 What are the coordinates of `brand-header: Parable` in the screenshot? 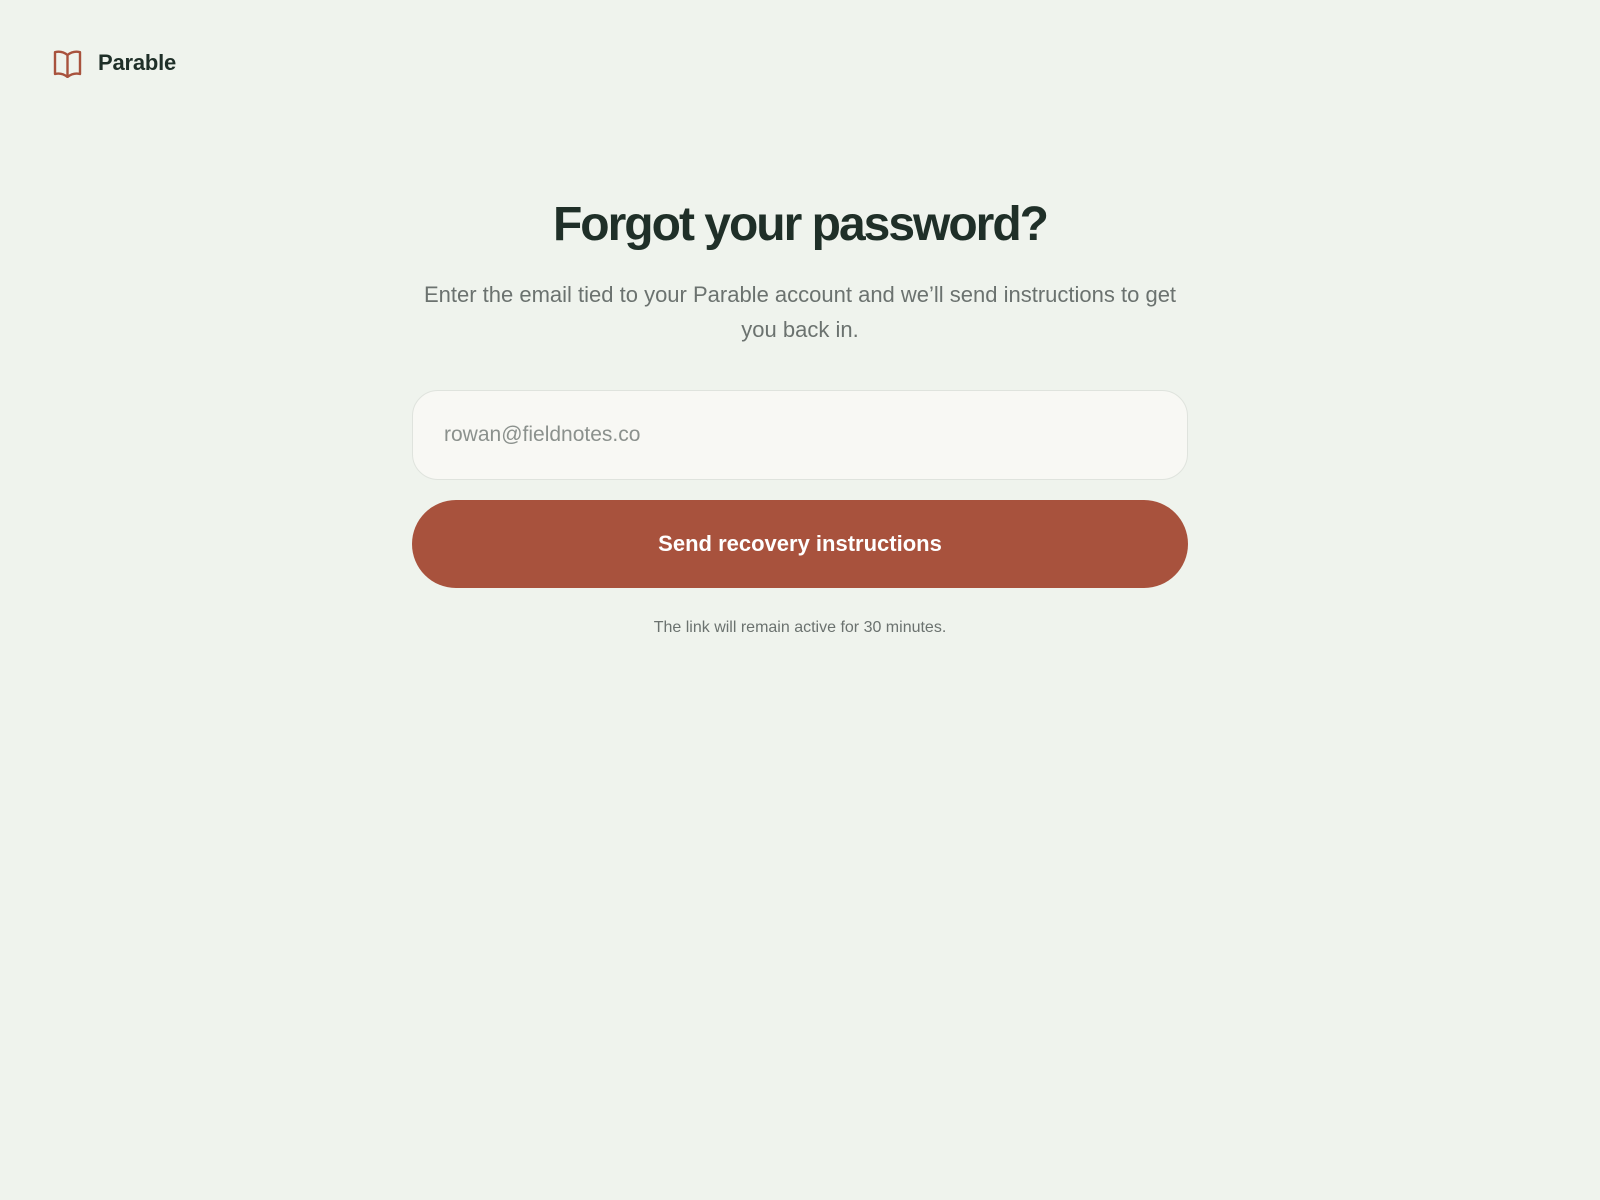 It's located at (114, 63).